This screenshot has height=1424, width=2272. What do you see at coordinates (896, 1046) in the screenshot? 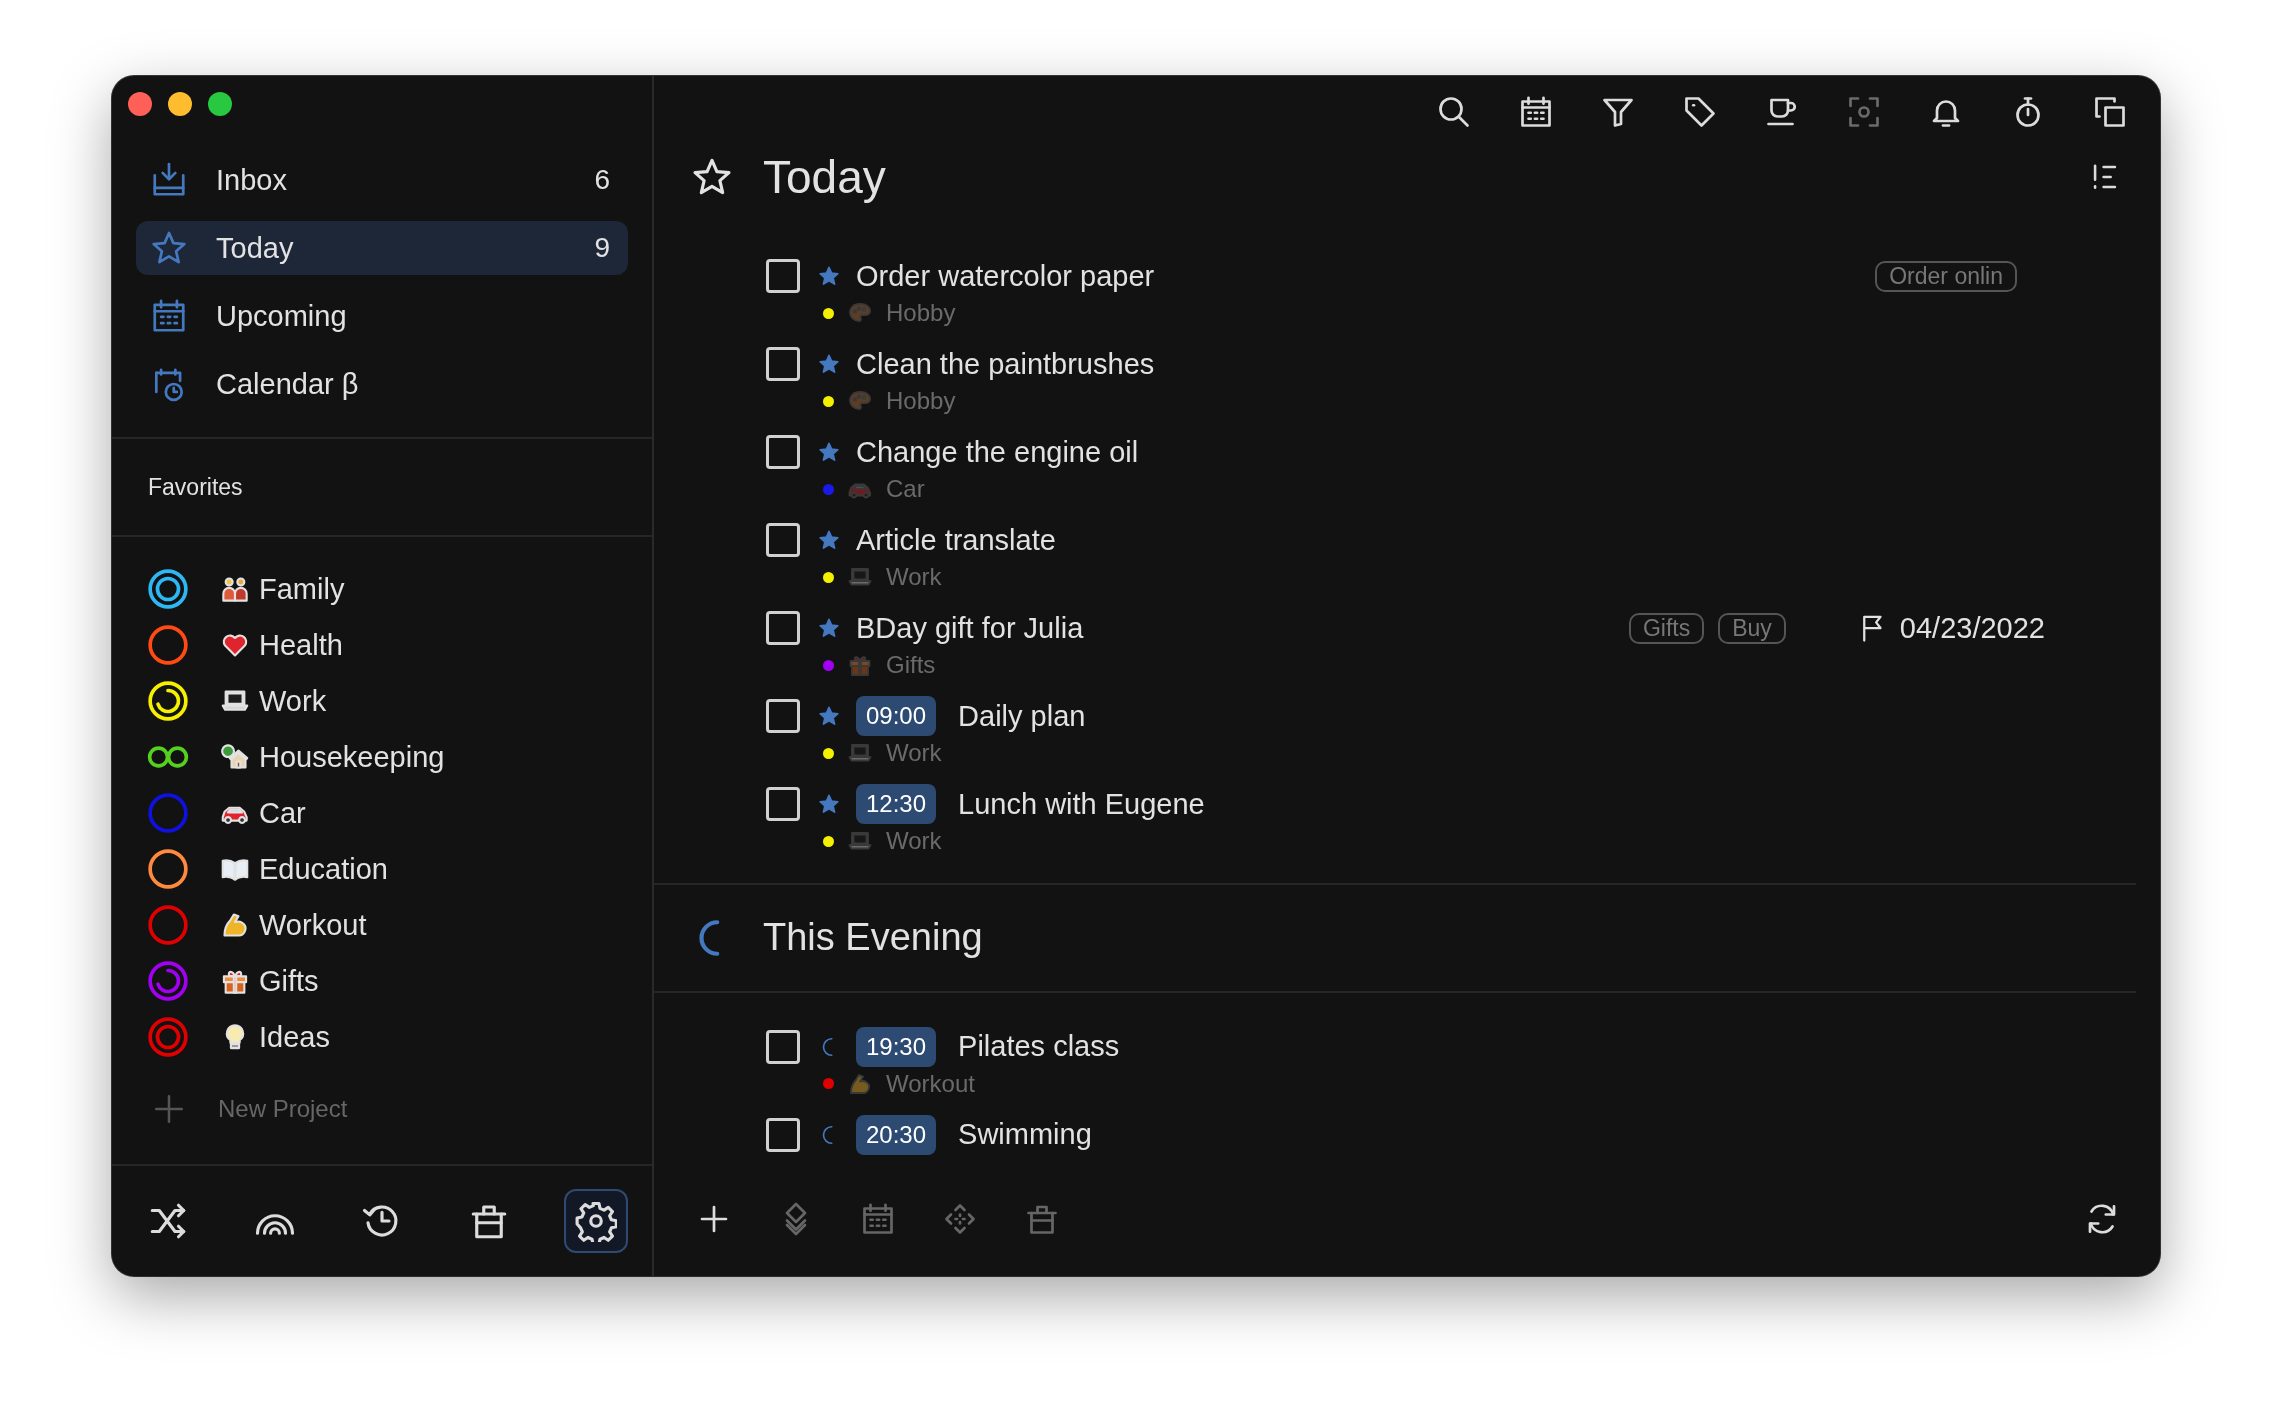
I see `time-badge: 19:30` at bounding box center [896, 1046].